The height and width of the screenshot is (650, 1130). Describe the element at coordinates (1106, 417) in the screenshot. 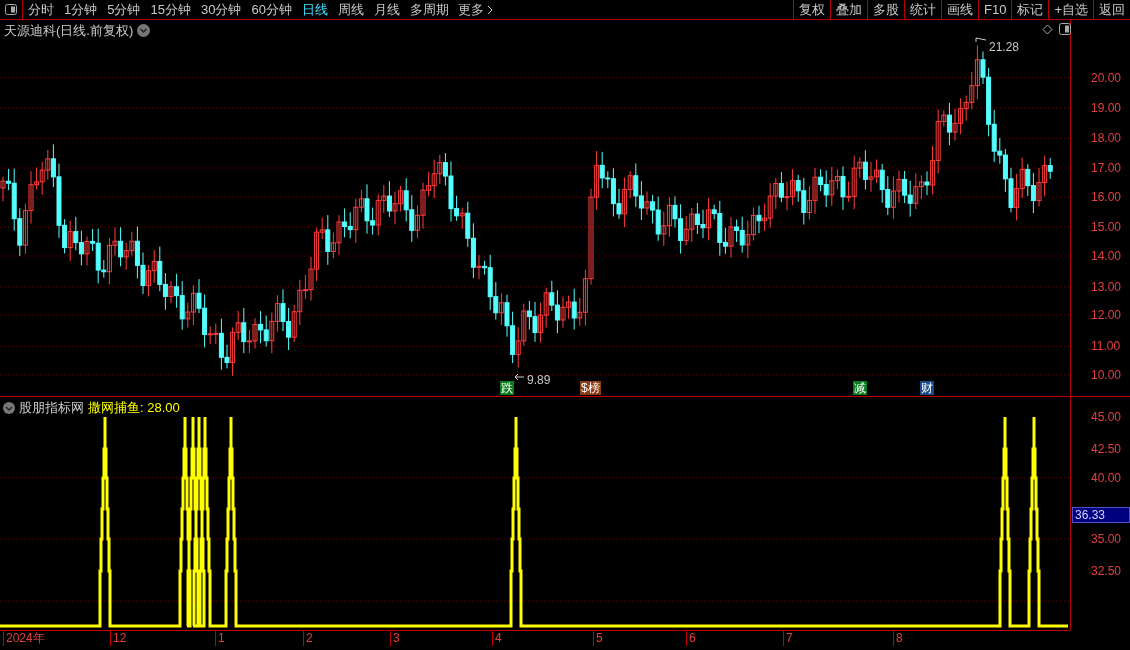

I see `indicator-axis-label: 45.00` at that location.